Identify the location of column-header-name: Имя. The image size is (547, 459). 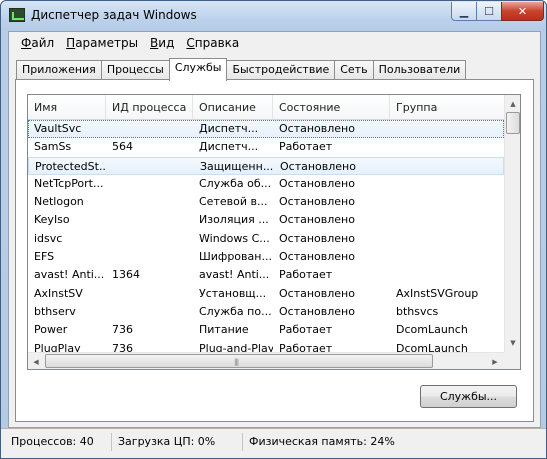
(67, 107).